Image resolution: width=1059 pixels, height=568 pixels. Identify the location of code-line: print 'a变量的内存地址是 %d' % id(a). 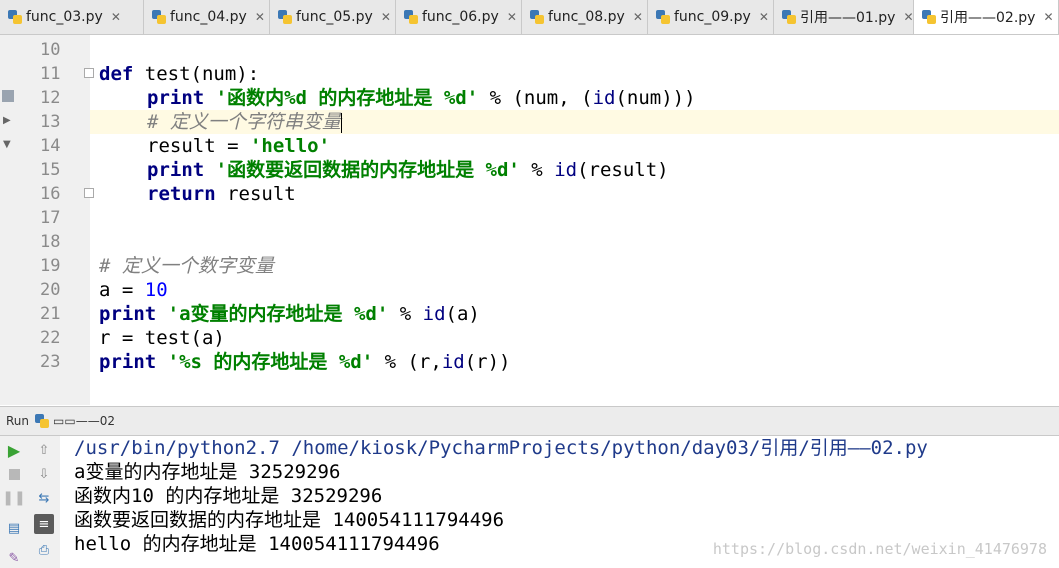
(289, 314).